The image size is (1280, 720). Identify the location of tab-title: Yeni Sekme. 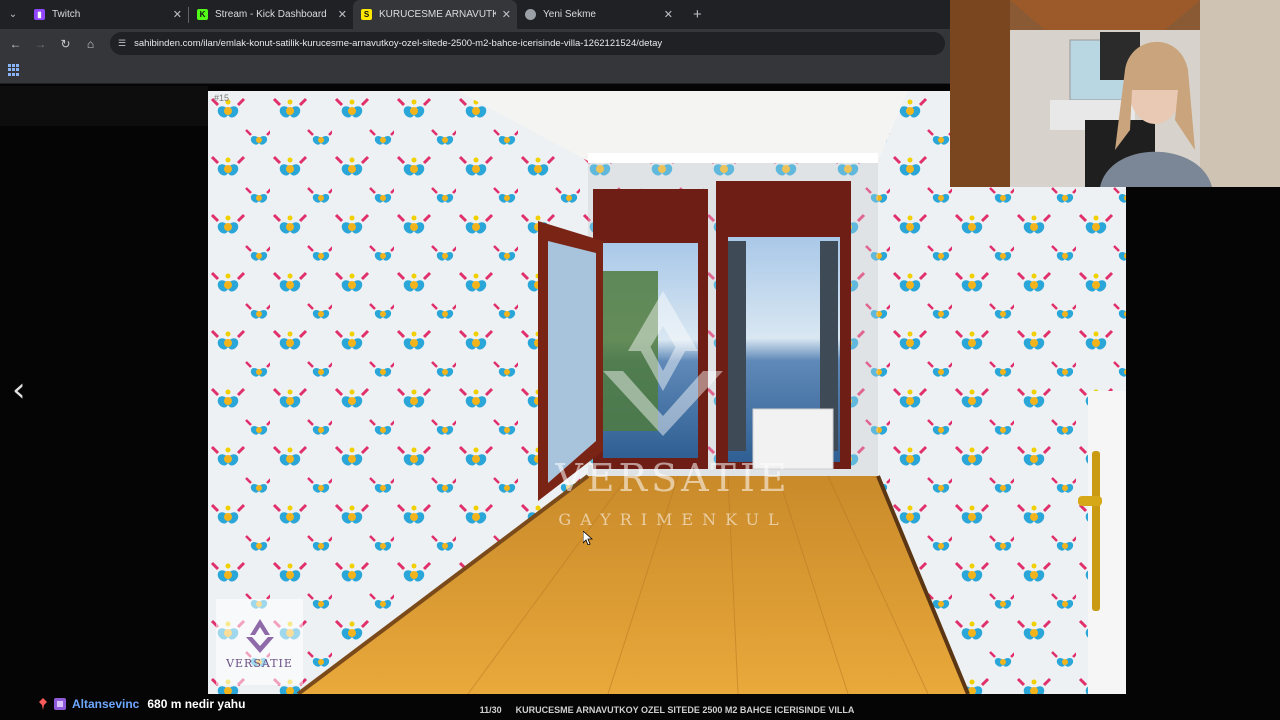
(569, 14).